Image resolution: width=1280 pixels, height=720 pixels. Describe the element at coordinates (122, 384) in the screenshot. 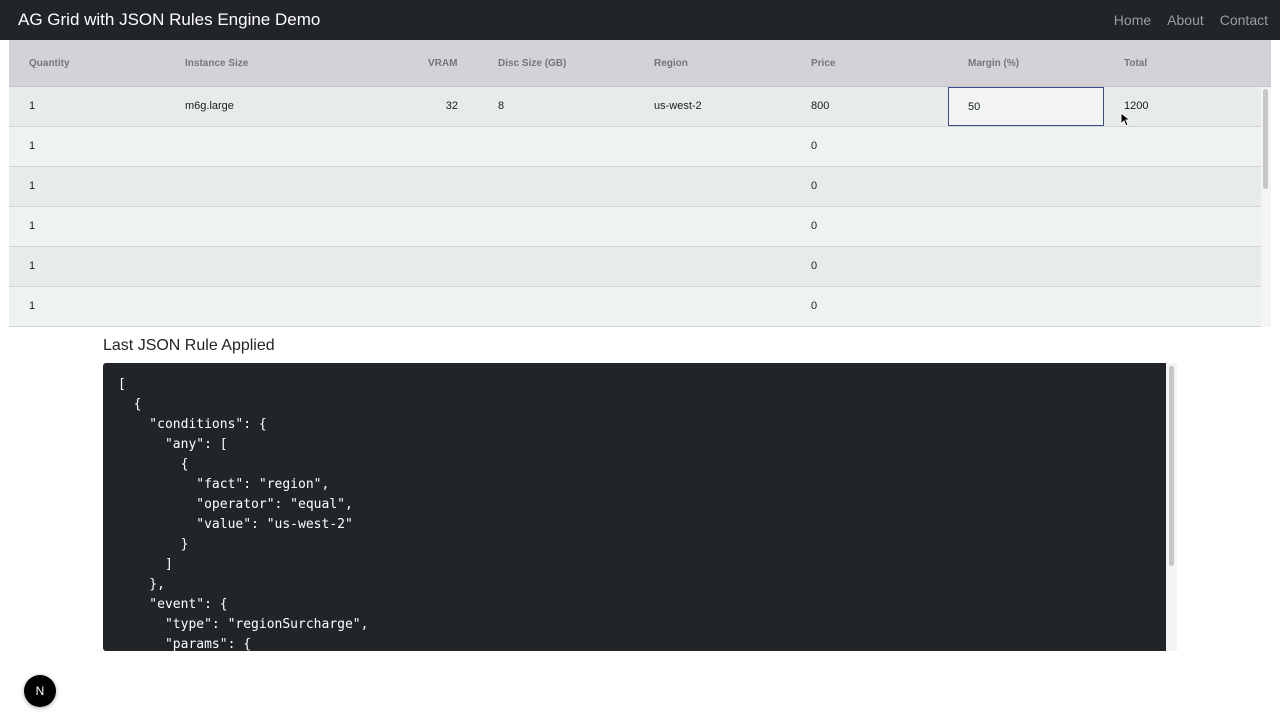

I see `code-line: [` at that location.